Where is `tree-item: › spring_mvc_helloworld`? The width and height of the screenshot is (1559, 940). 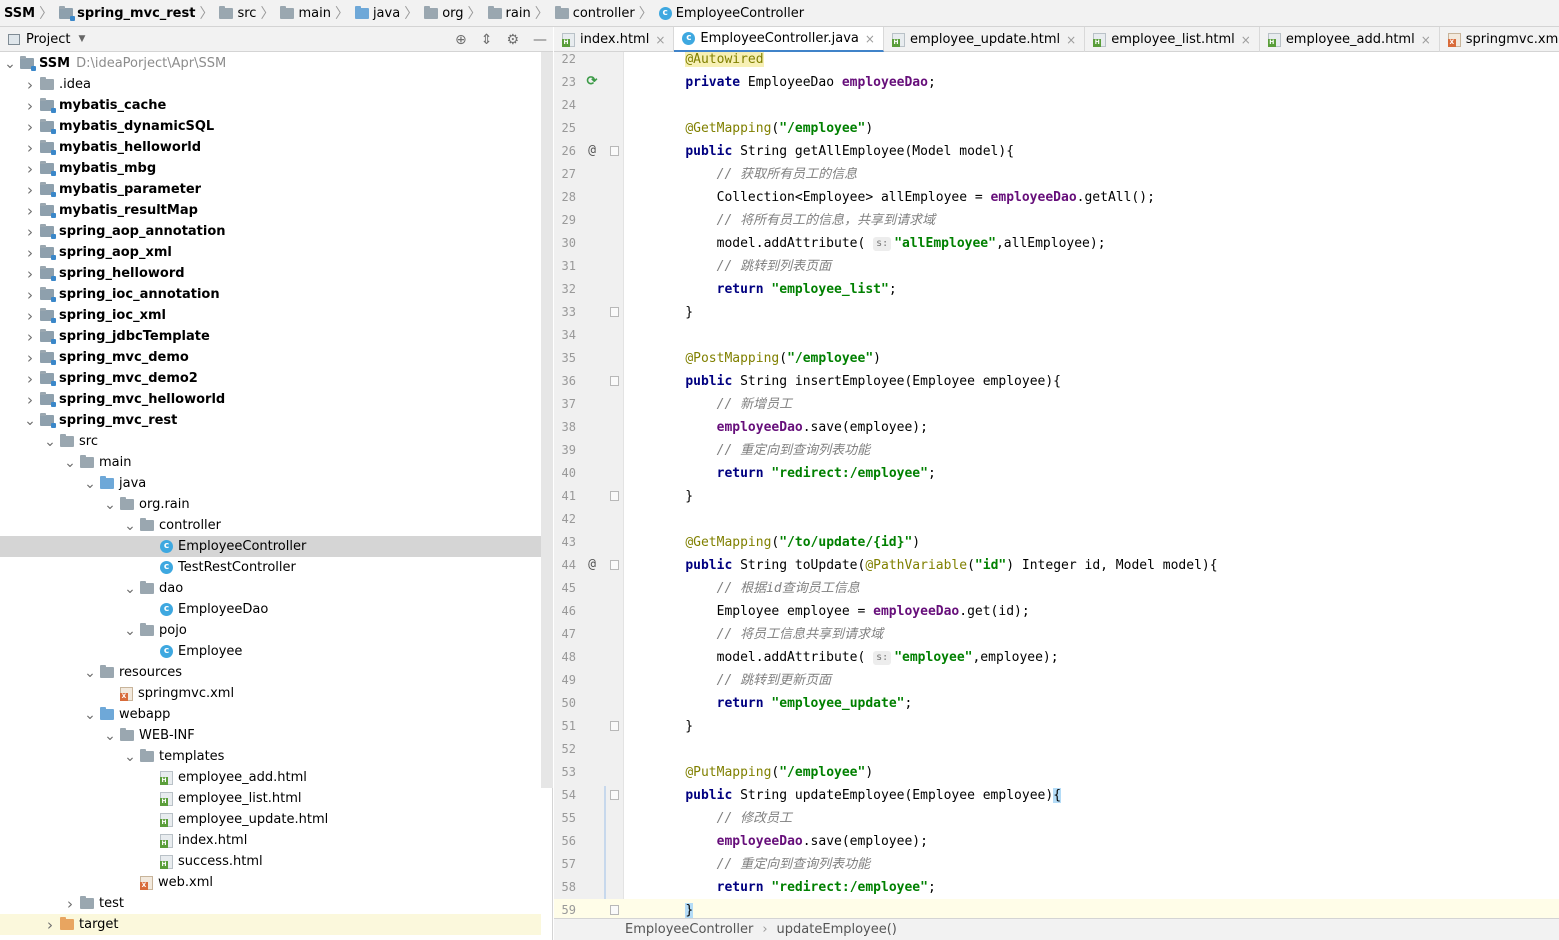
tree-item: › spring_mvc_helloworld is located at coordinates (270, 399).